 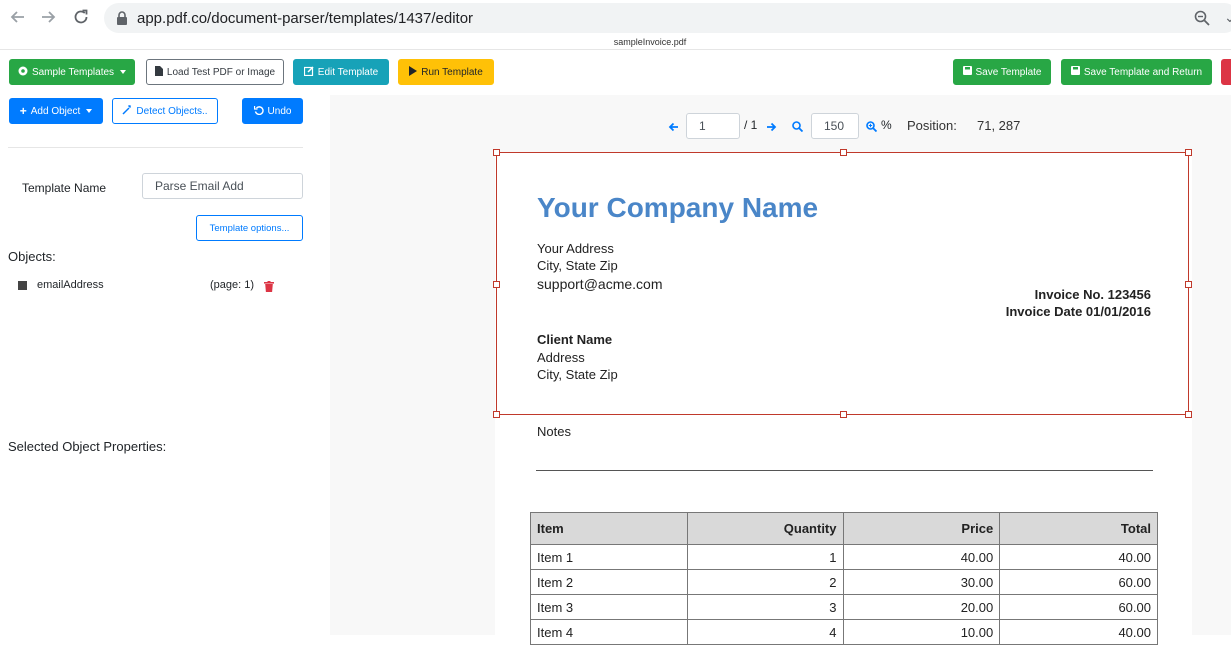 What do you see at coordinates (843, 414) in the screenshot?
I see `resize-handle-bottom` at bounding box center [843, 414].